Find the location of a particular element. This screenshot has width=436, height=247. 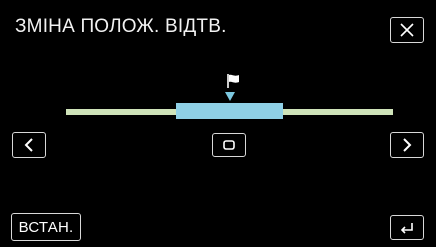

square-marker-icon is located at coordinates (229, 145).